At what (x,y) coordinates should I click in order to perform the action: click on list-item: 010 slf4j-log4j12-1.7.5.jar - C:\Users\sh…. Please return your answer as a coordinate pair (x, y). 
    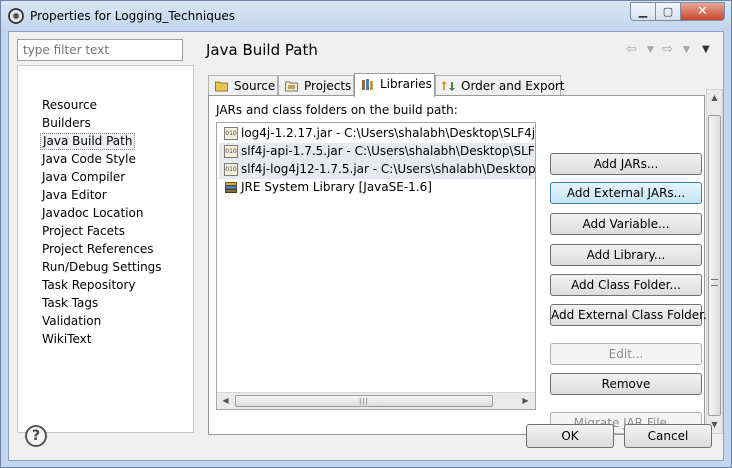
    Looking at the image, I should click on (377, 170).